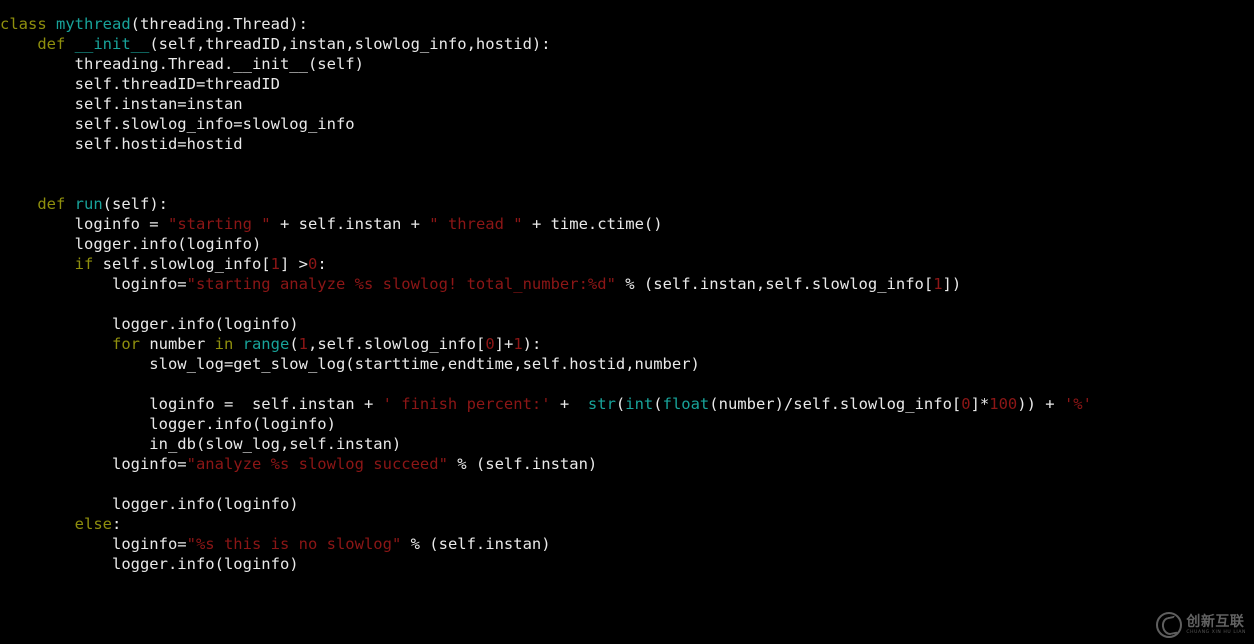  I want to click on code-token-string: "starting ", so click(219, 224).